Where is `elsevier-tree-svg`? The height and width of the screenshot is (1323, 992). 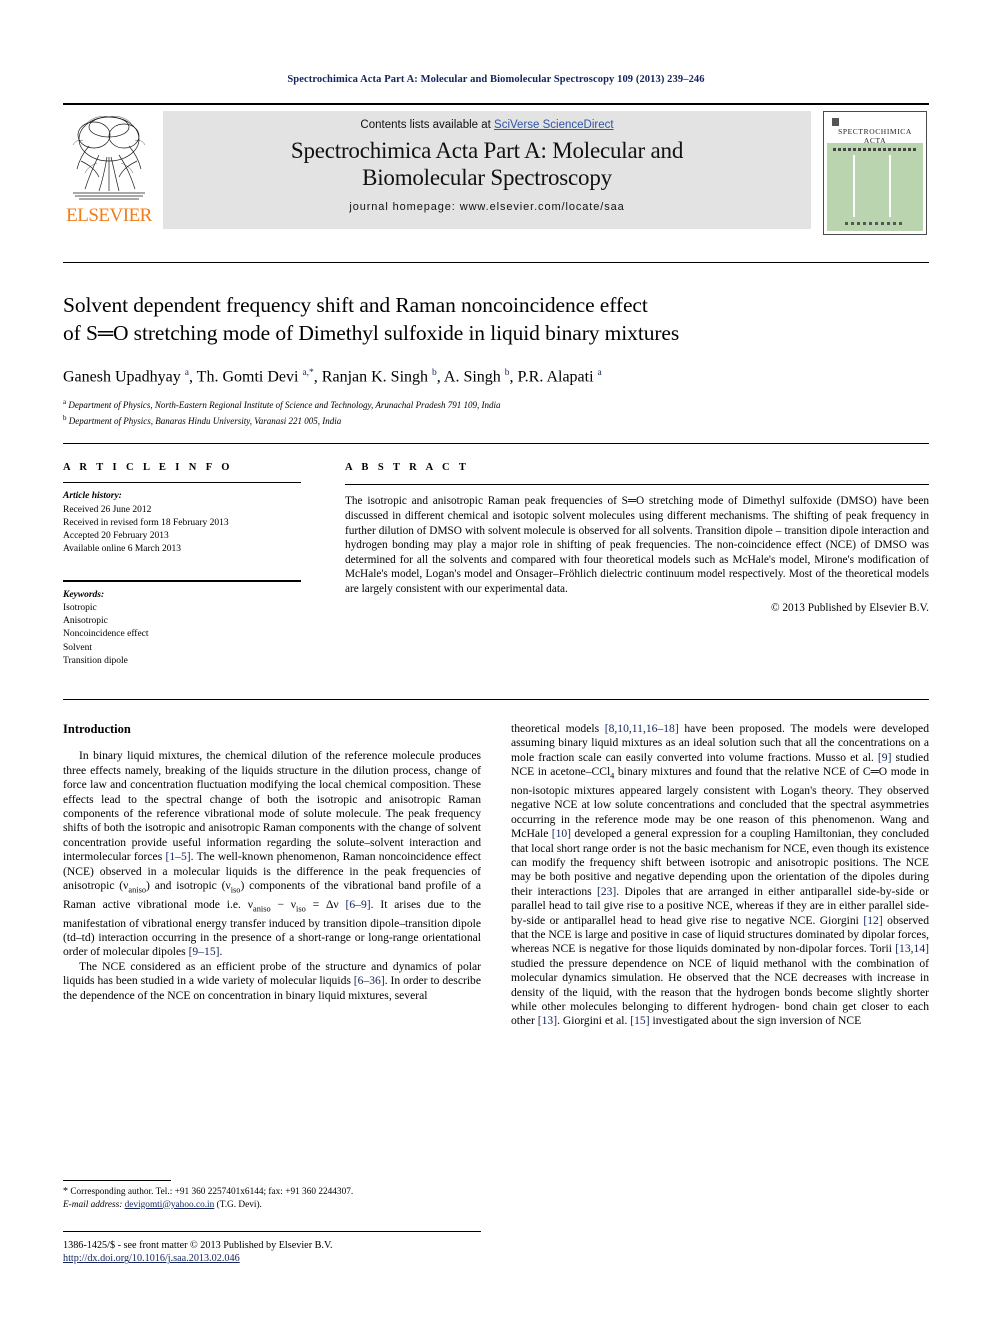 elsevier-tree-svg is located at coordinates (109, 158).